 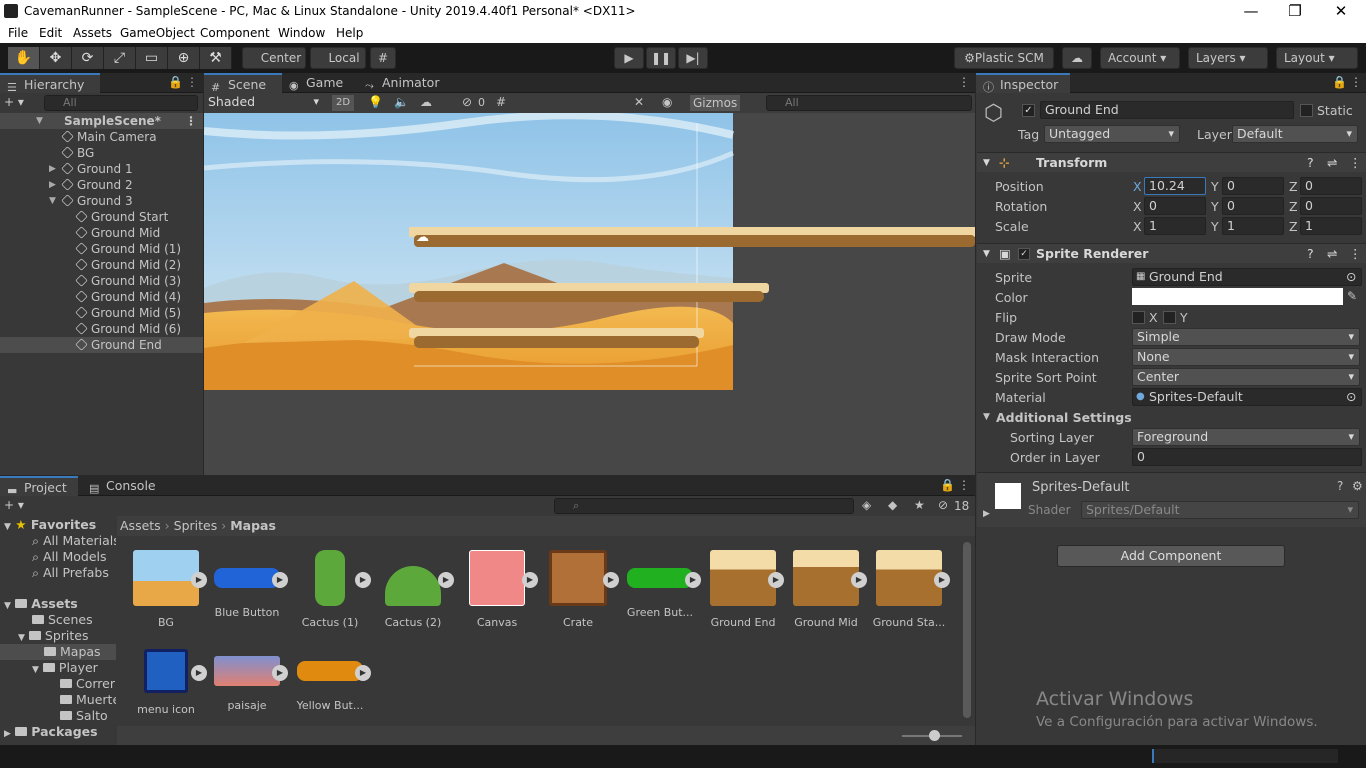 What do you see at coordinates (1138, 317) in the screenshot?
I see `flip-x-checkbox` at bounding box center [1138, 317].